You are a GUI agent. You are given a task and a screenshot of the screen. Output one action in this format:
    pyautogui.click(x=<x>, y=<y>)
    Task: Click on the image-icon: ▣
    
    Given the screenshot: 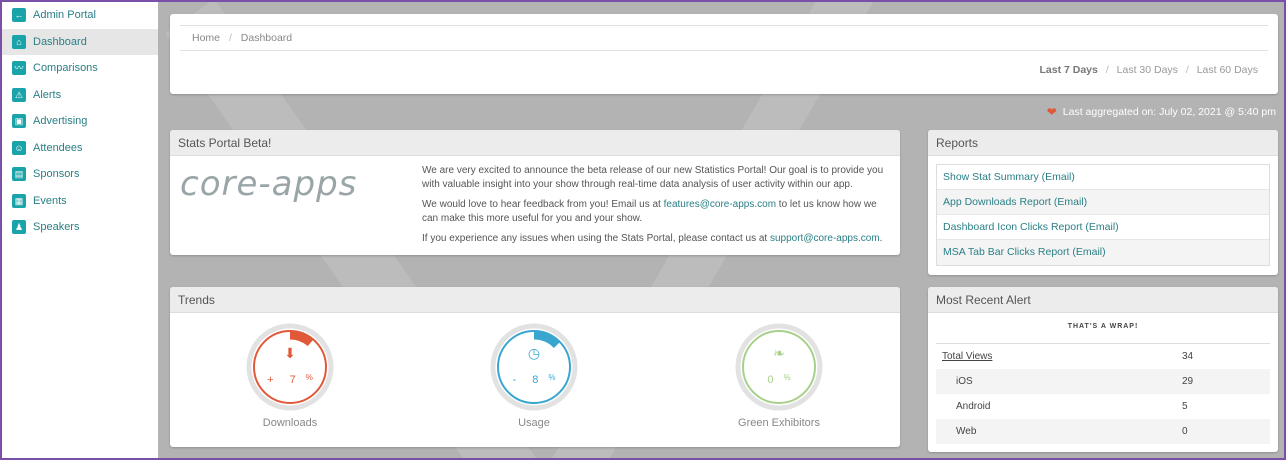 What is the action you would take?
    pyautogui.click(x=19, y=121)
    